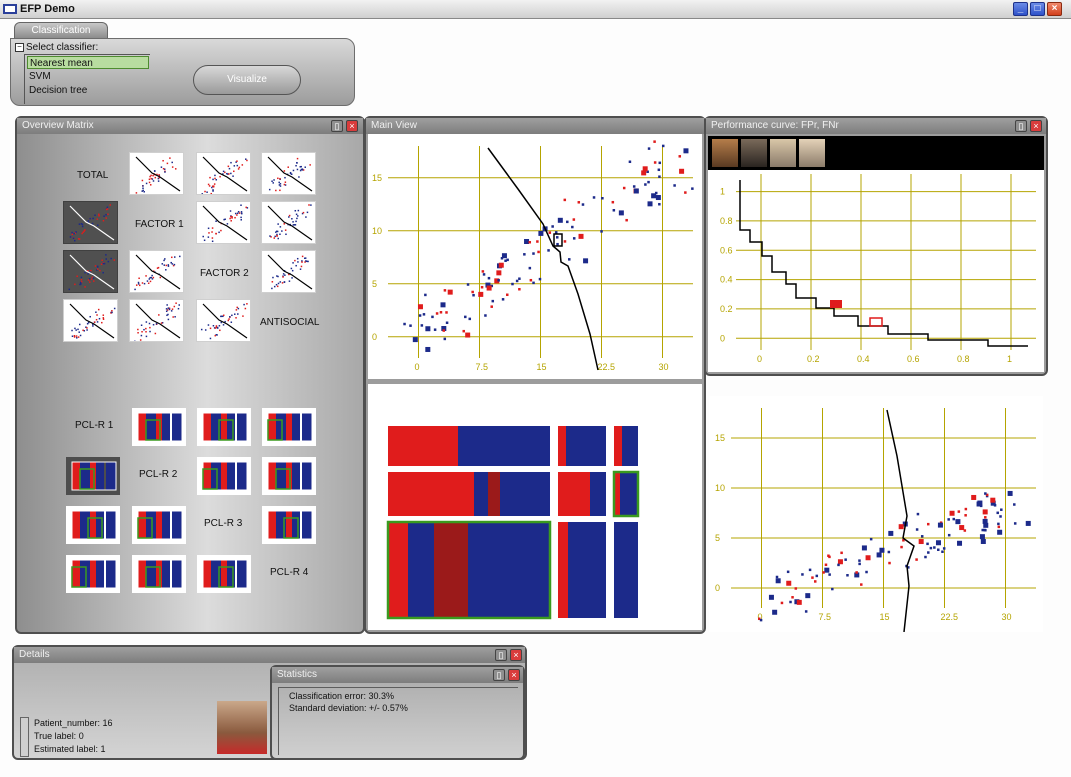  Describe the element at coordinates (1021, 126) in the screenshot. I see `perf-minimize-icon: ▯` at that location.